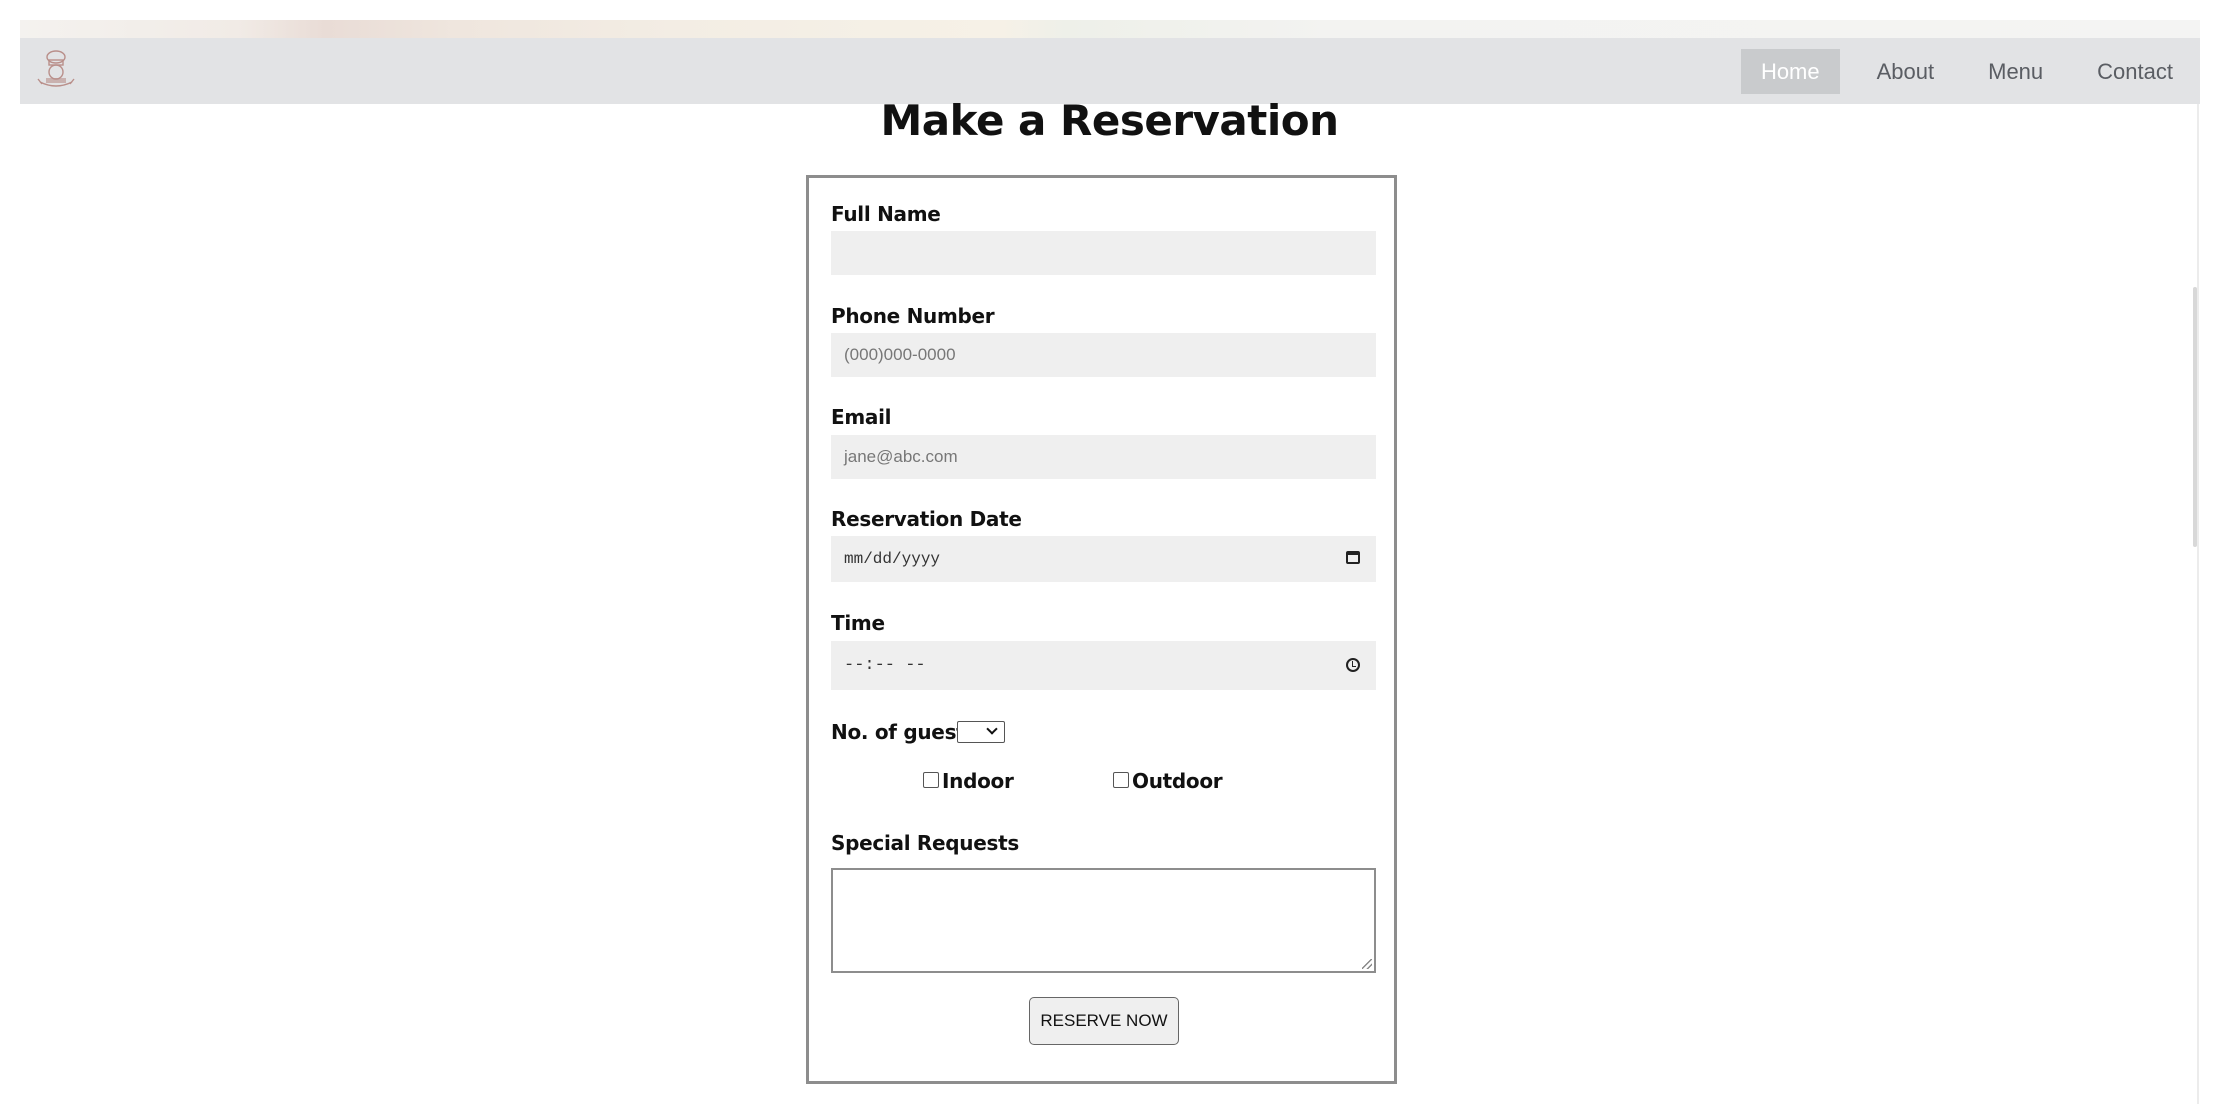 Image resolution: width=2219 pixels, height=1117 pixels. Describe the element at coordinates (1103, 253) in the screenshot. I see `full-name-input` at that location.